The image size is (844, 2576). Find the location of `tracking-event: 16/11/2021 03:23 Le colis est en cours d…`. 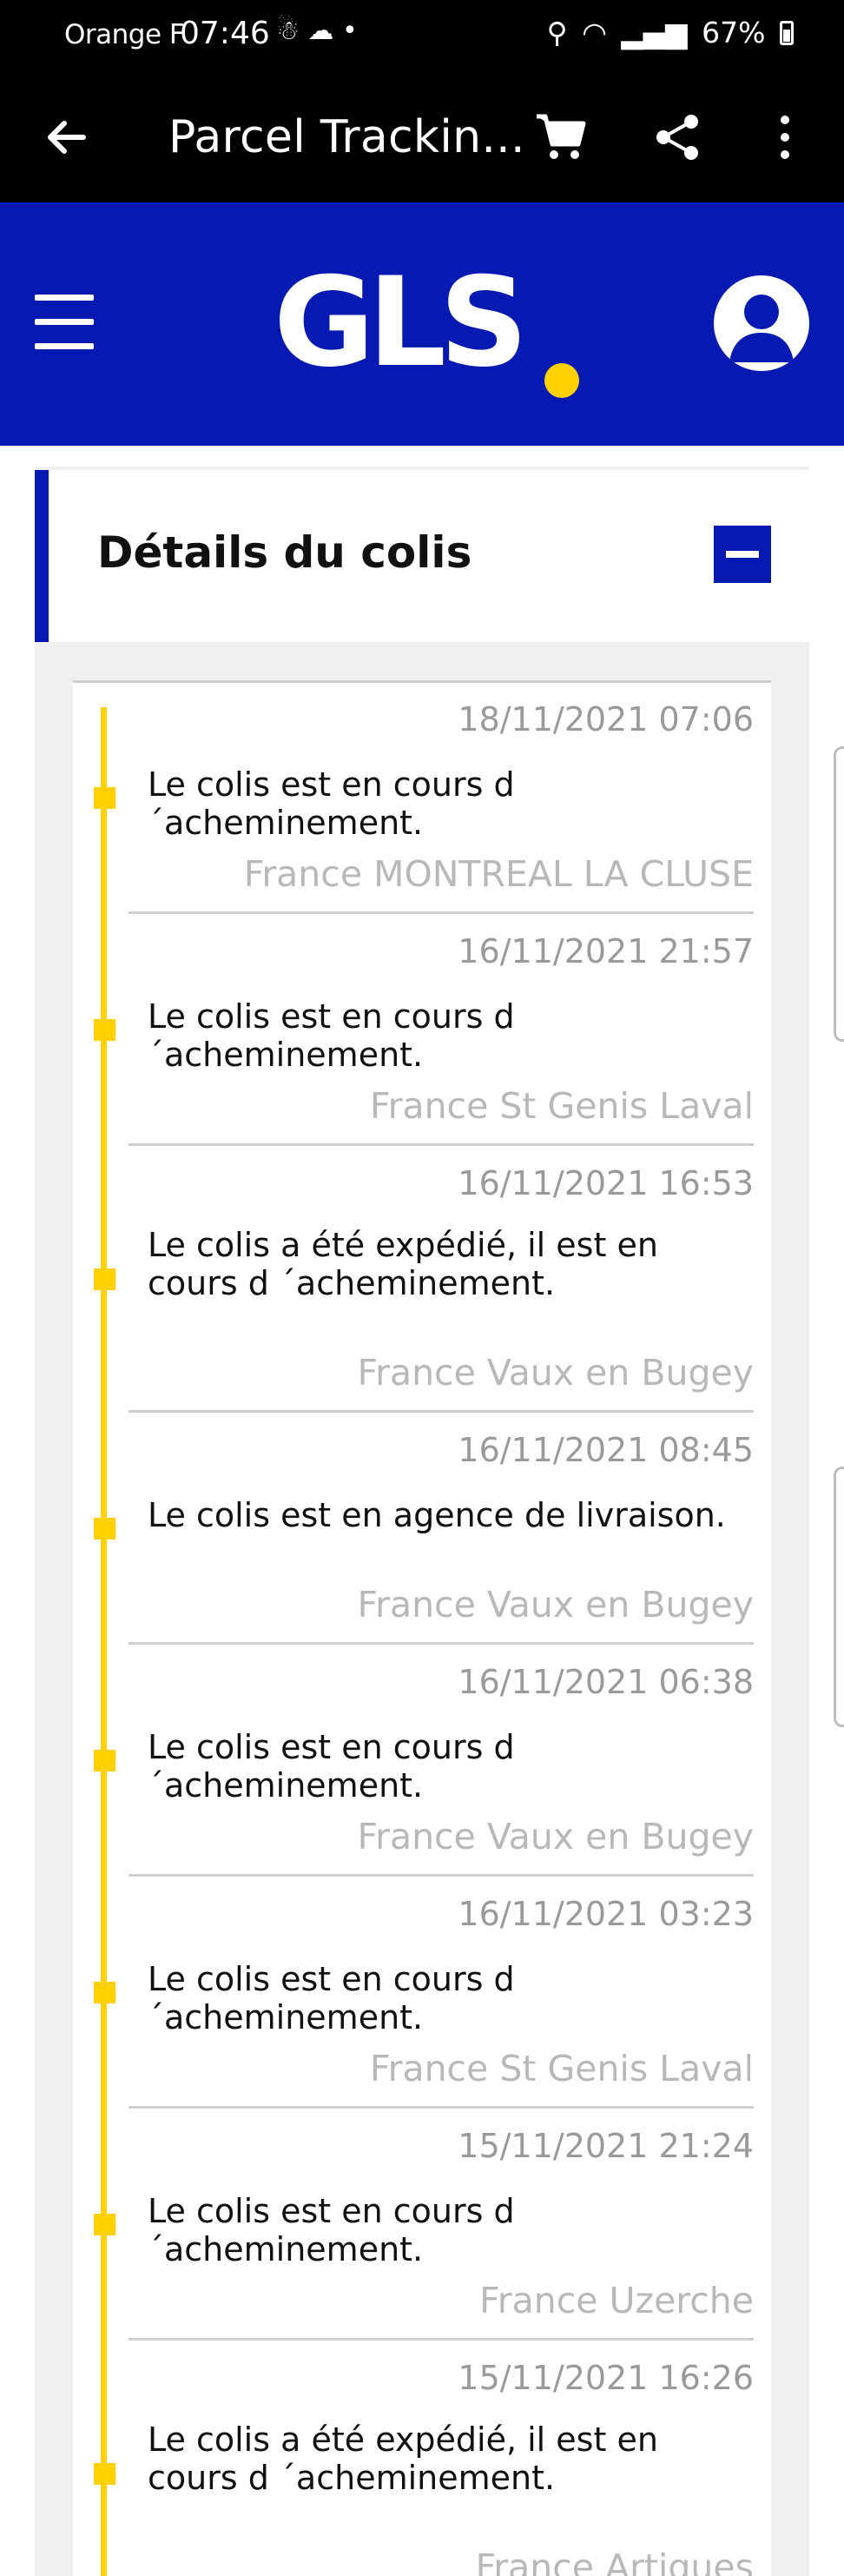

tracking-event: 16/11/2021 03:23 Le colis est en cours d… is located at coordinates (422, 1993).